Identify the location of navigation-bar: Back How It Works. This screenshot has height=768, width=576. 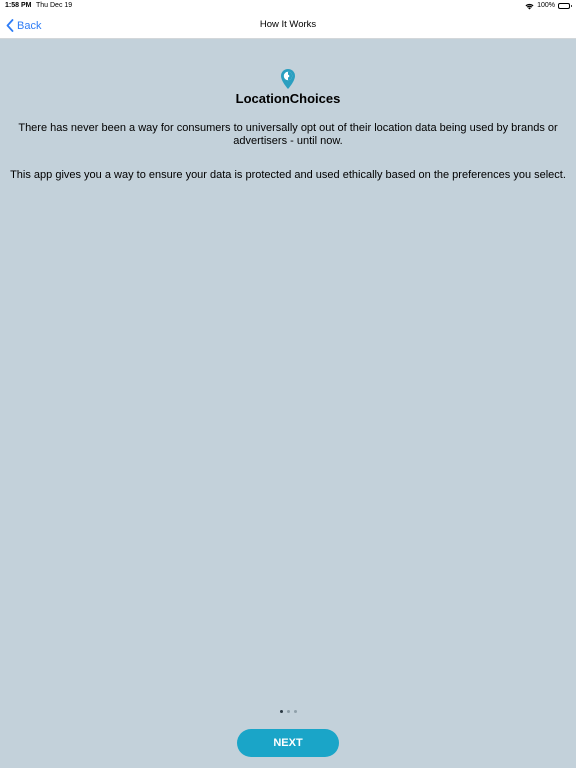
(288, 25).